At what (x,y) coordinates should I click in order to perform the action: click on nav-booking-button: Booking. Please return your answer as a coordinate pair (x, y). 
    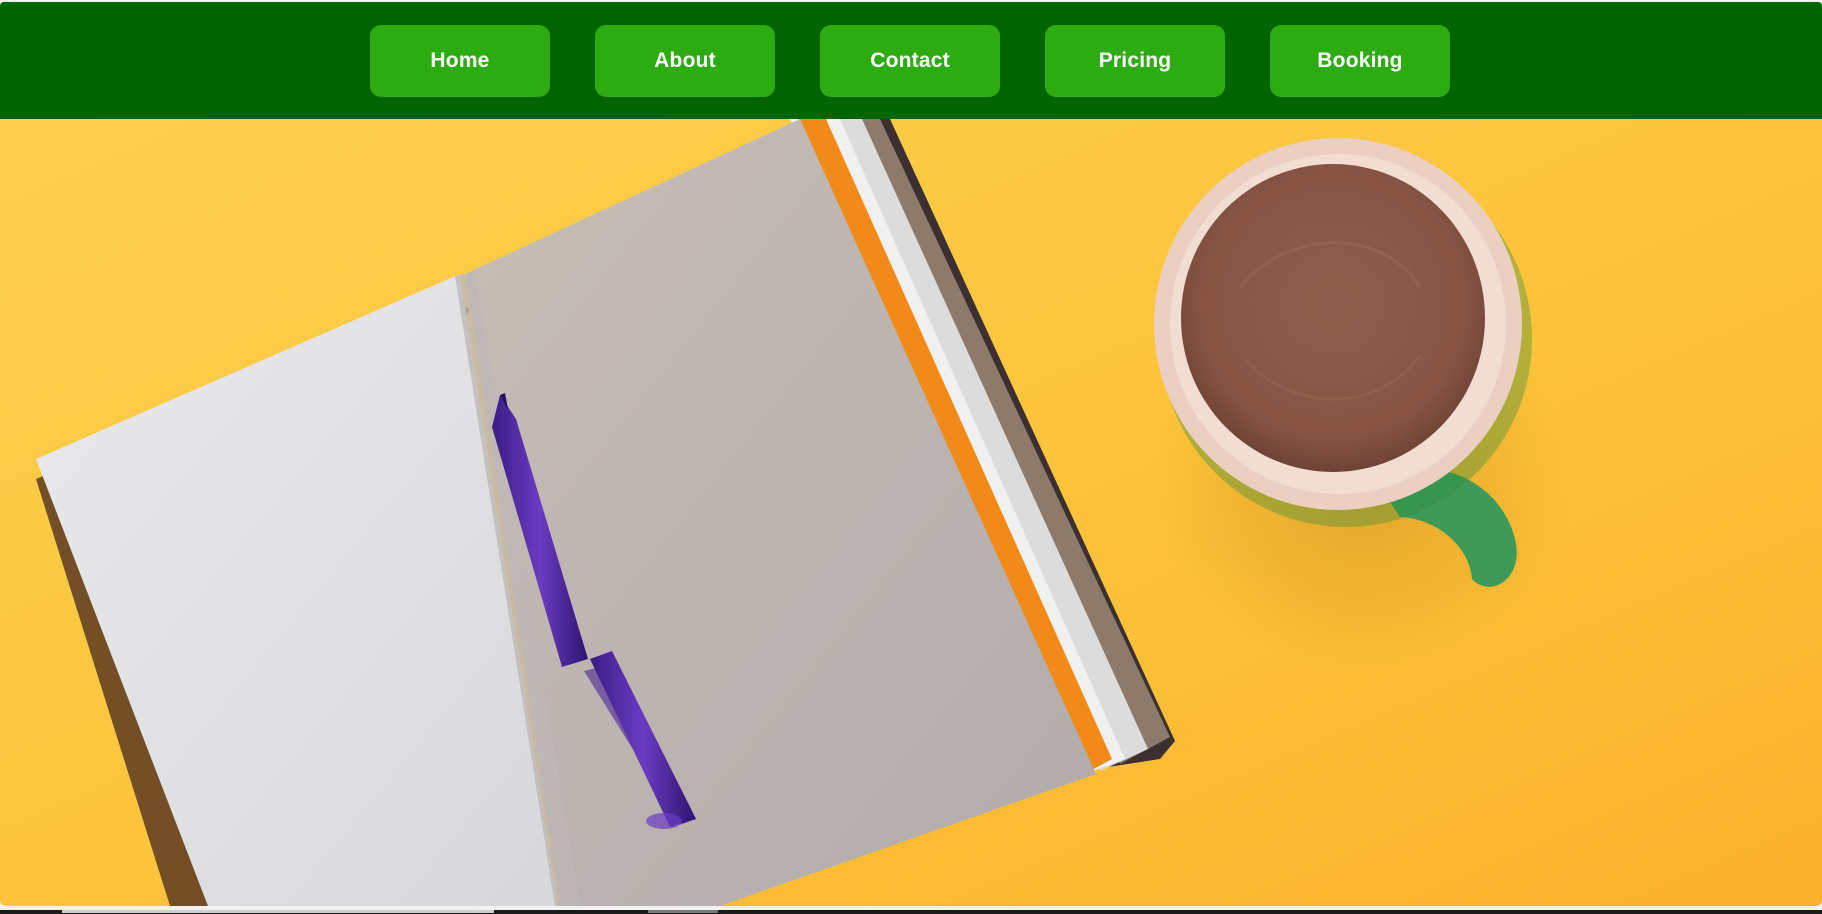
    Looking at the image, I should click on (1360, 61).